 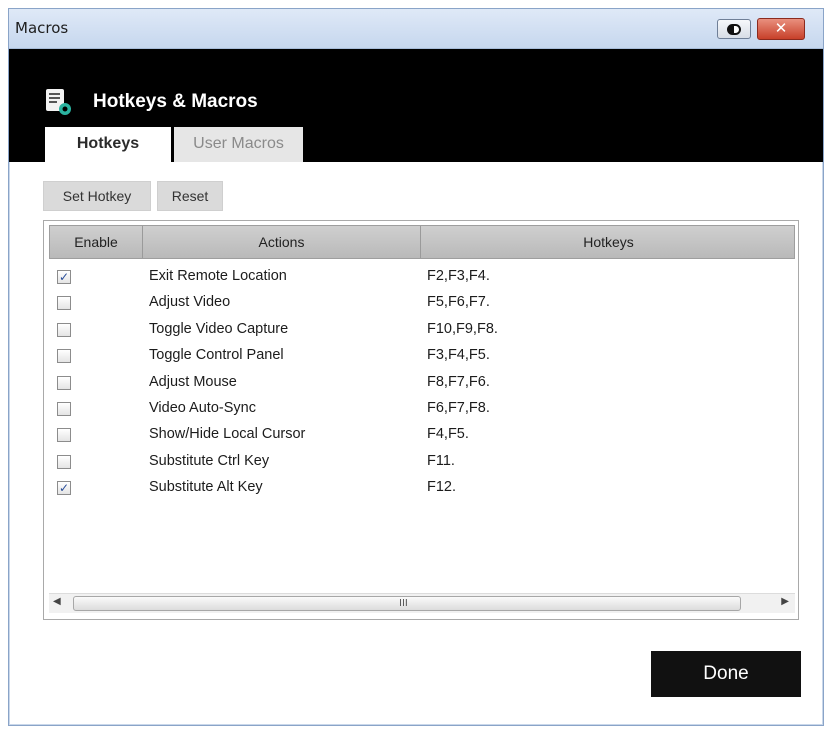 What do you see at coordinates (422, 436) in the screenshot?
I see `table-row: Show/Hide Local Cursor F4,F5.` at bounding box center [422, 436].